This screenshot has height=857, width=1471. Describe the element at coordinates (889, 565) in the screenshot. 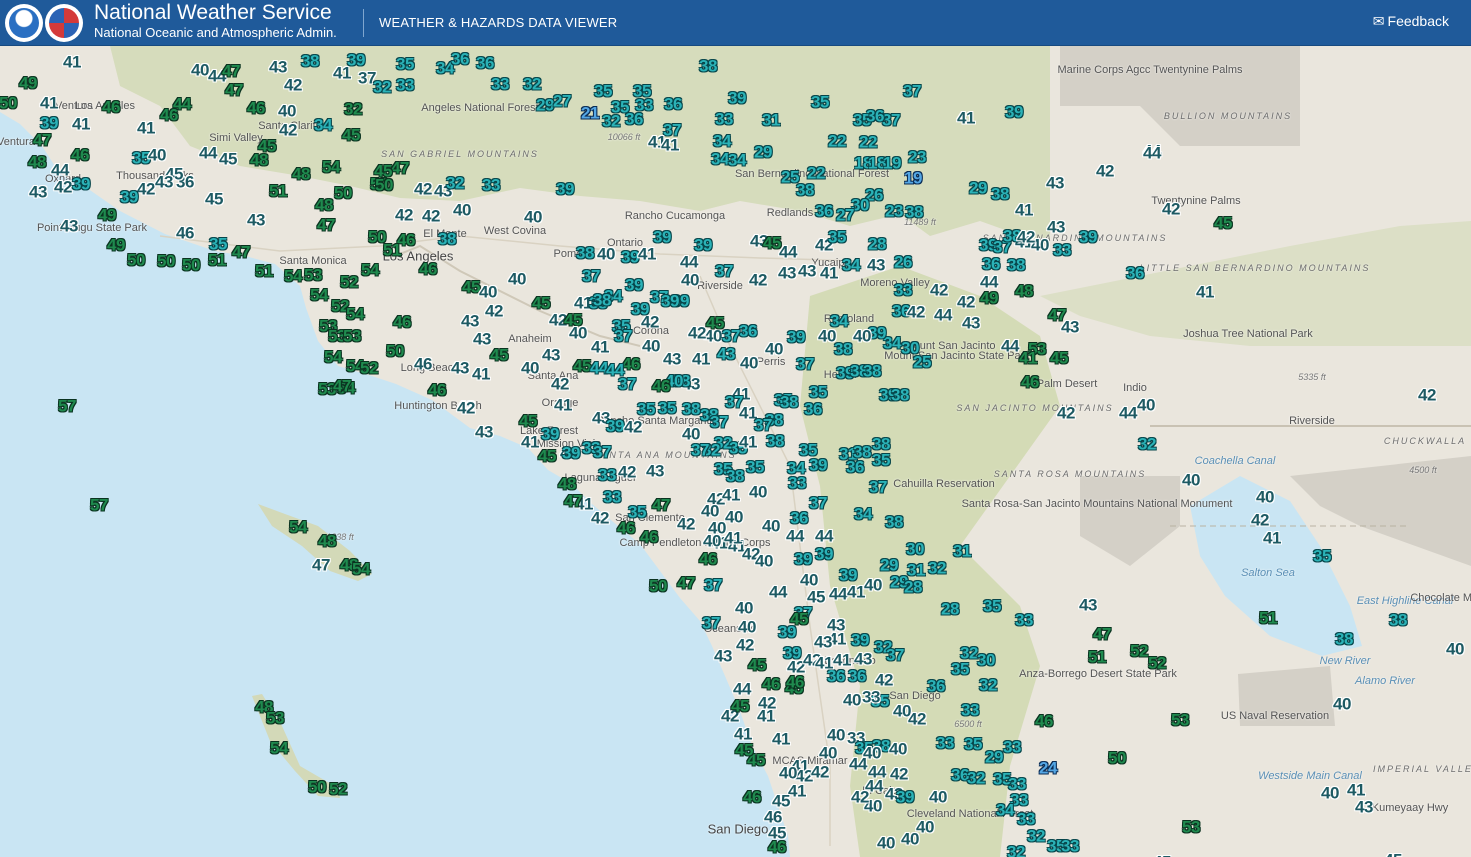

I see `temperature-observation: 29` at that location.